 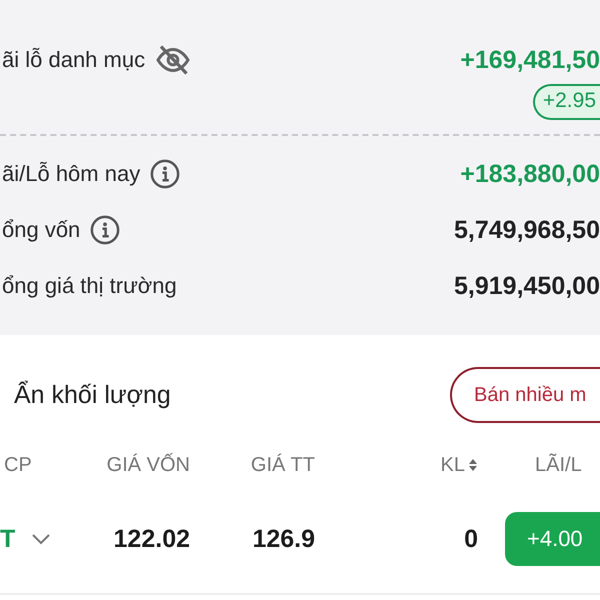 What do you see at coordinates (527, 230) in the screenshot?
I see `summary-value: 5,749,968,50` at bounding box center [527, 230].